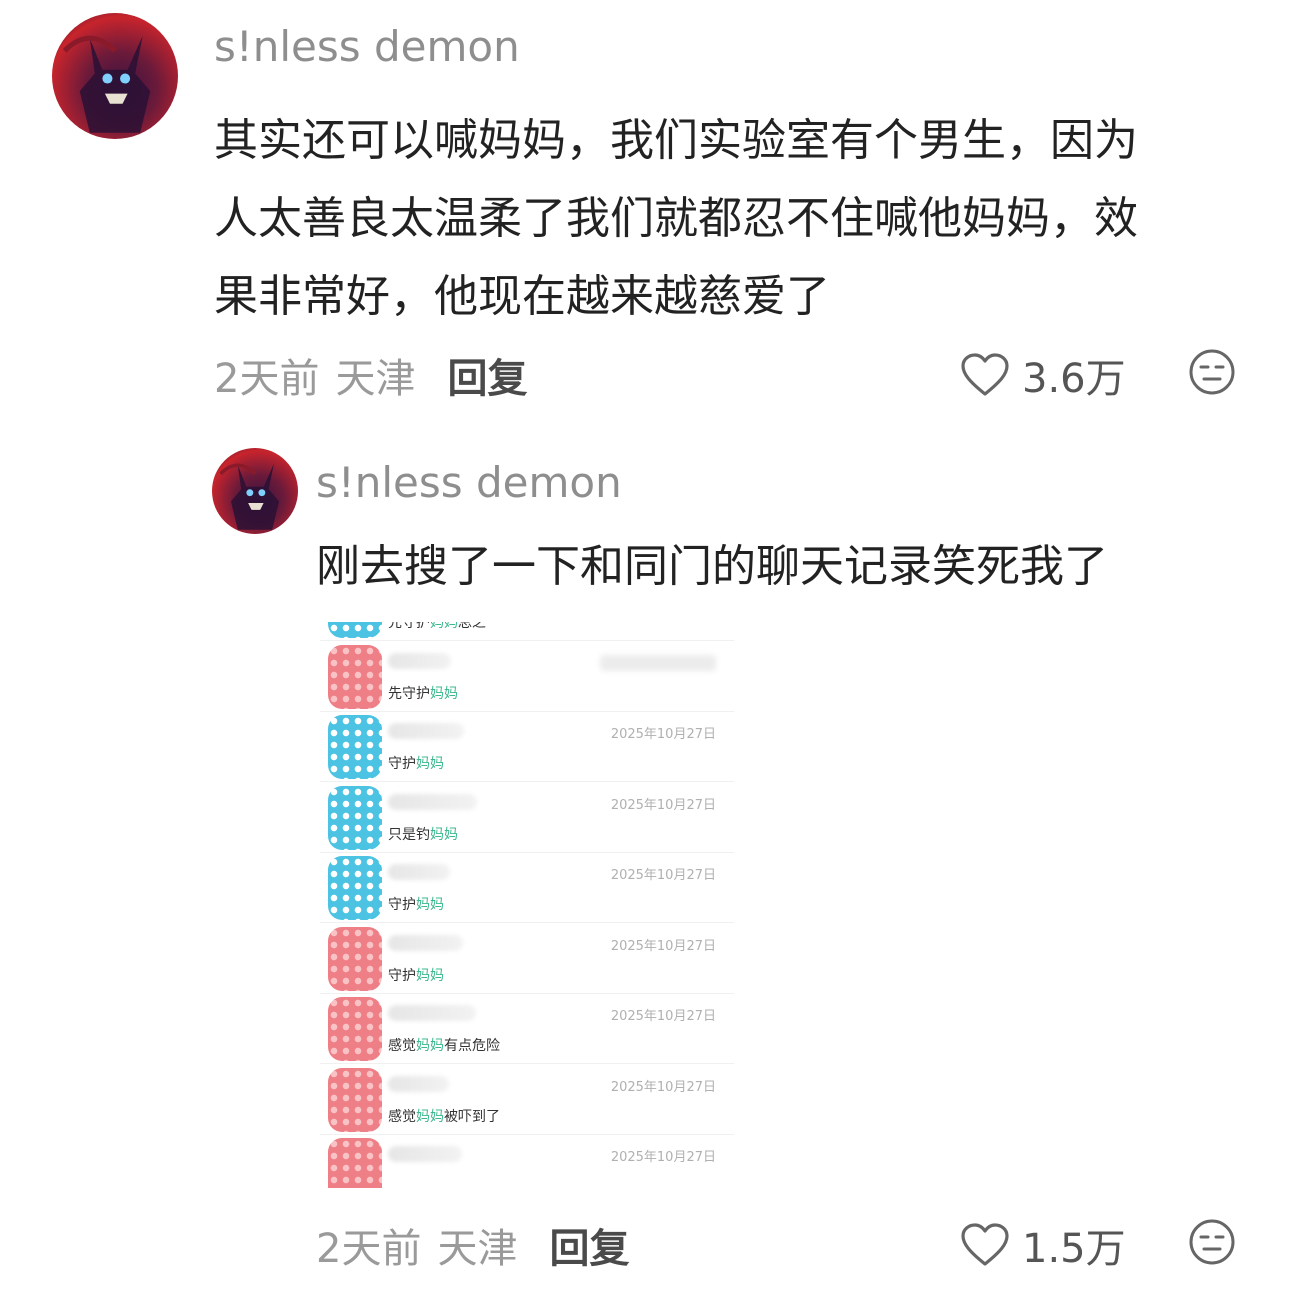 This screenshot has height=1308, width=1310. What do you see at coordinates (472, 1046) in the screenshot?
I see `chat-message-text: 有点危险` at bounding box center [472, 1046].